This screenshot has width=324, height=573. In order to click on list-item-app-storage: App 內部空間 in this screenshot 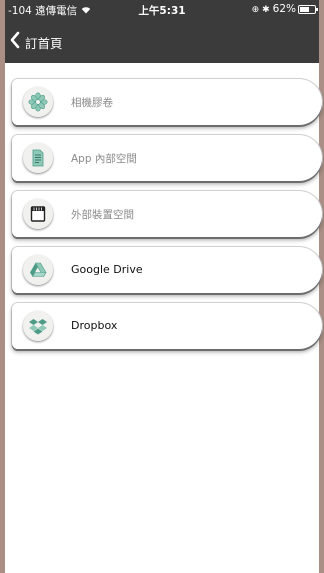, I will do `click(167, 158)`.